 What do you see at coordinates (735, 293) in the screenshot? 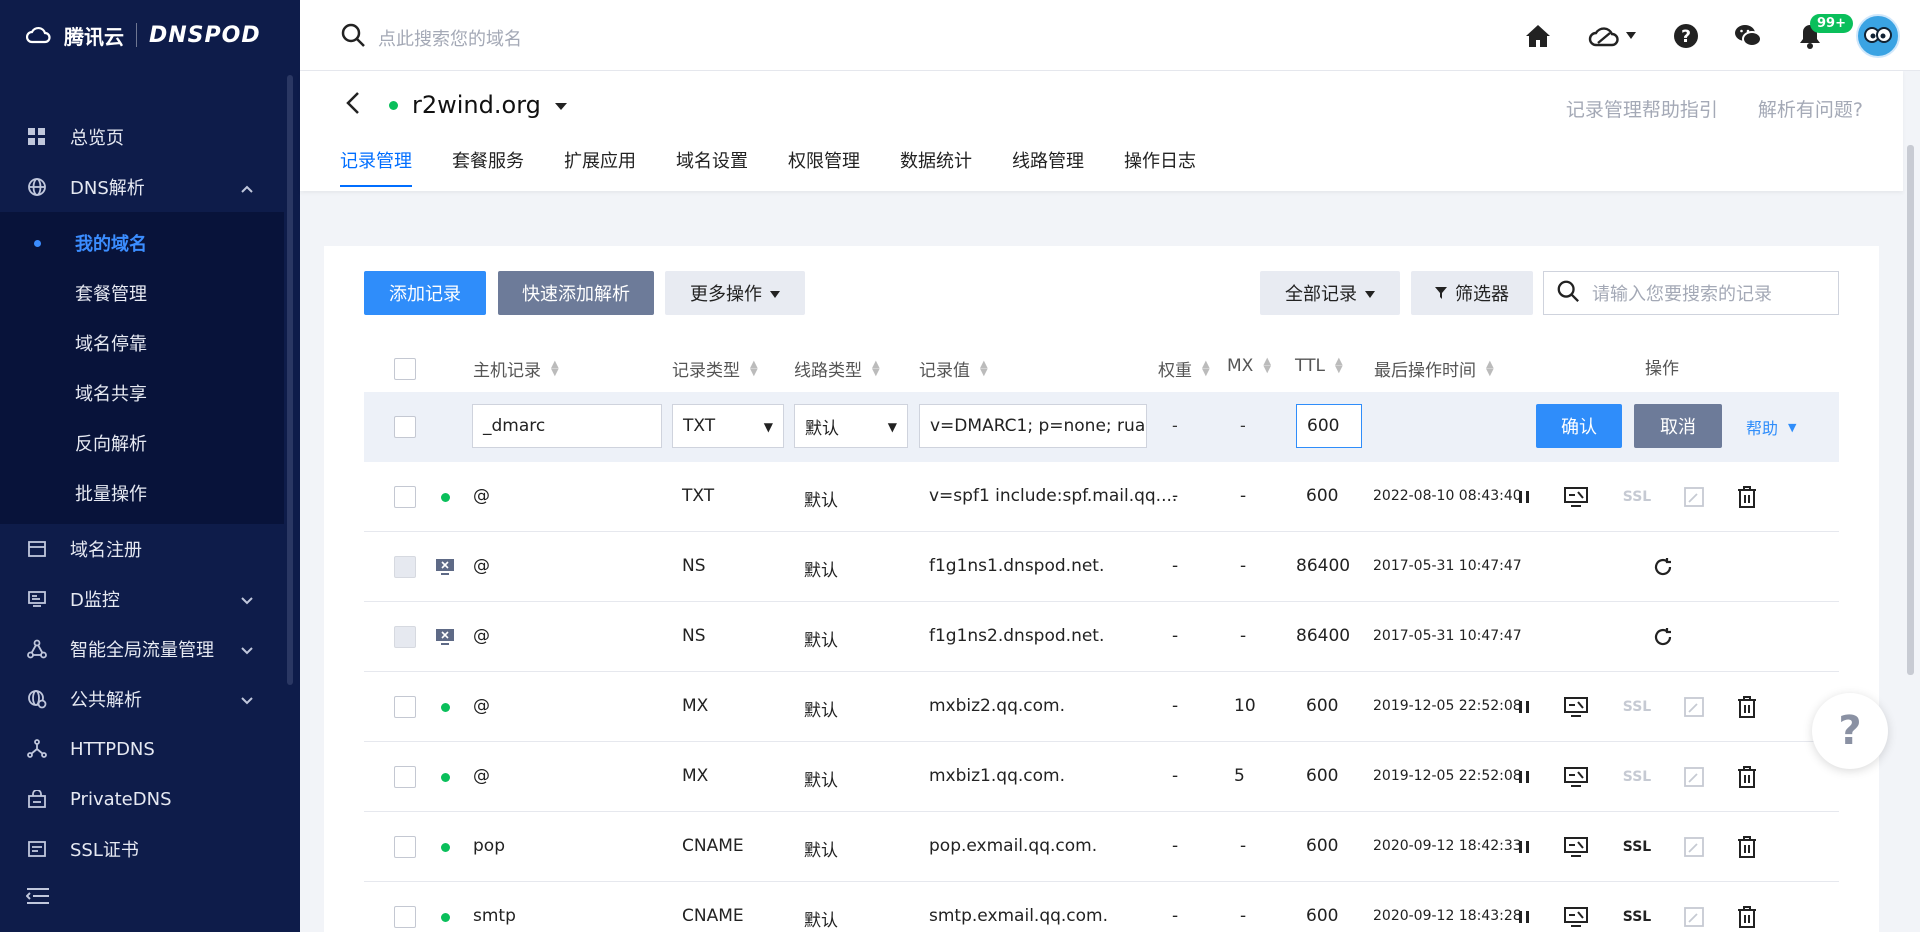
I see `more-actions-button: 更多操作` at bounding box center [735, 293].